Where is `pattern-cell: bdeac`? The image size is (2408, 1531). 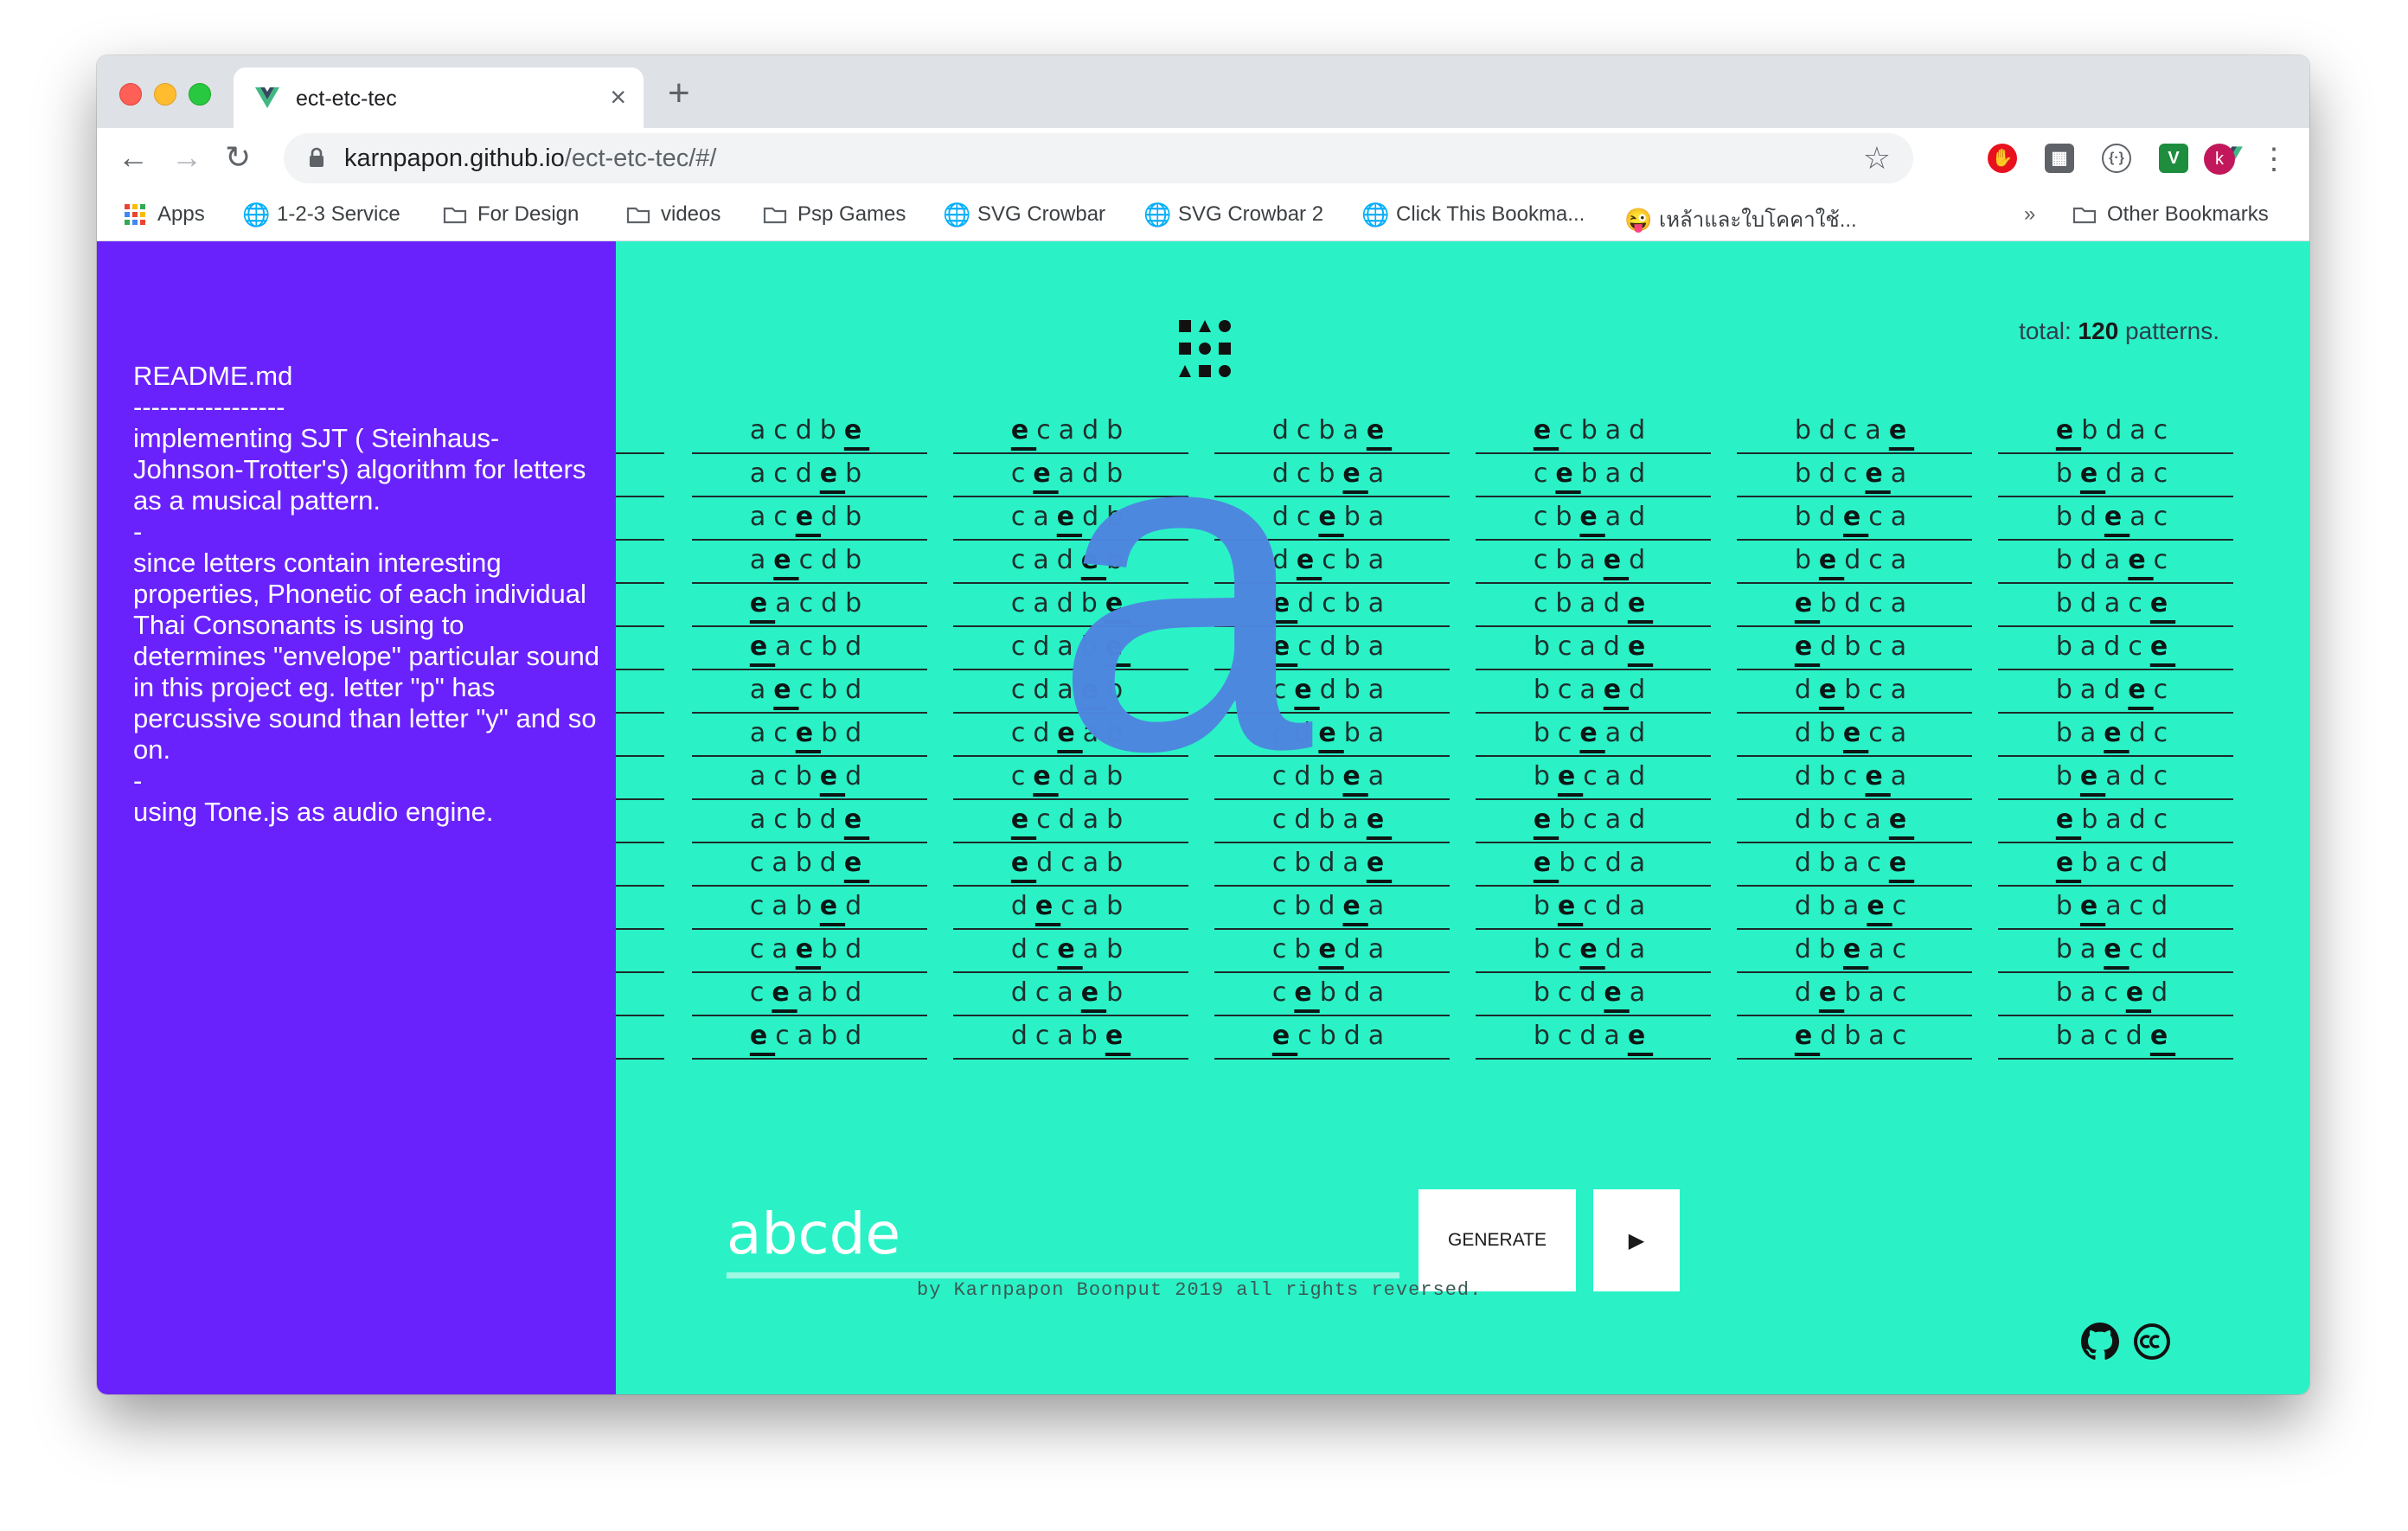
pattern-cell: bdeac is located at coordinates (2115, 519).